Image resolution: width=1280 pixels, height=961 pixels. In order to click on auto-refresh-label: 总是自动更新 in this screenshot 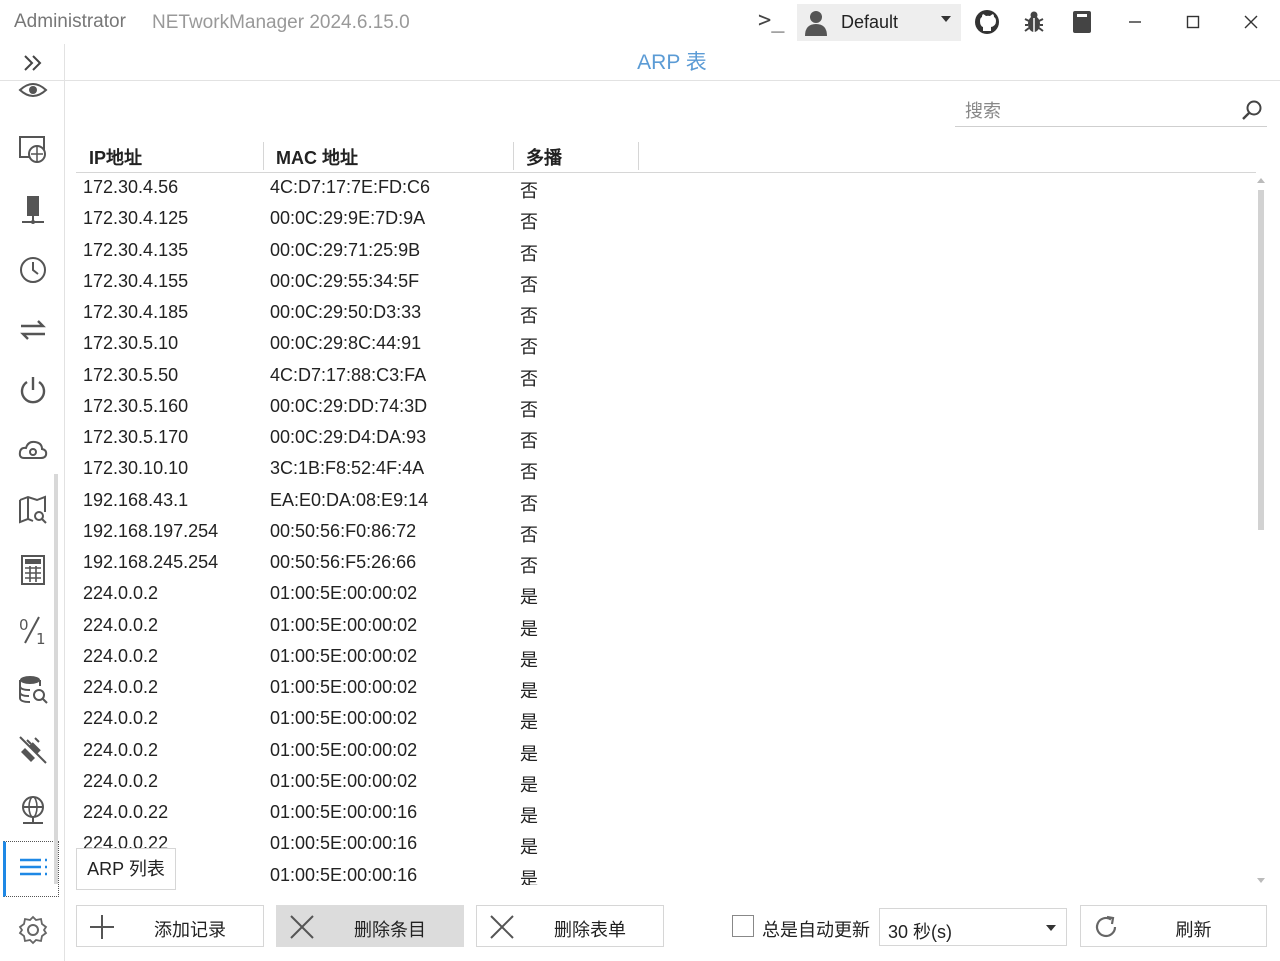, I will do `click(816, 929)`.